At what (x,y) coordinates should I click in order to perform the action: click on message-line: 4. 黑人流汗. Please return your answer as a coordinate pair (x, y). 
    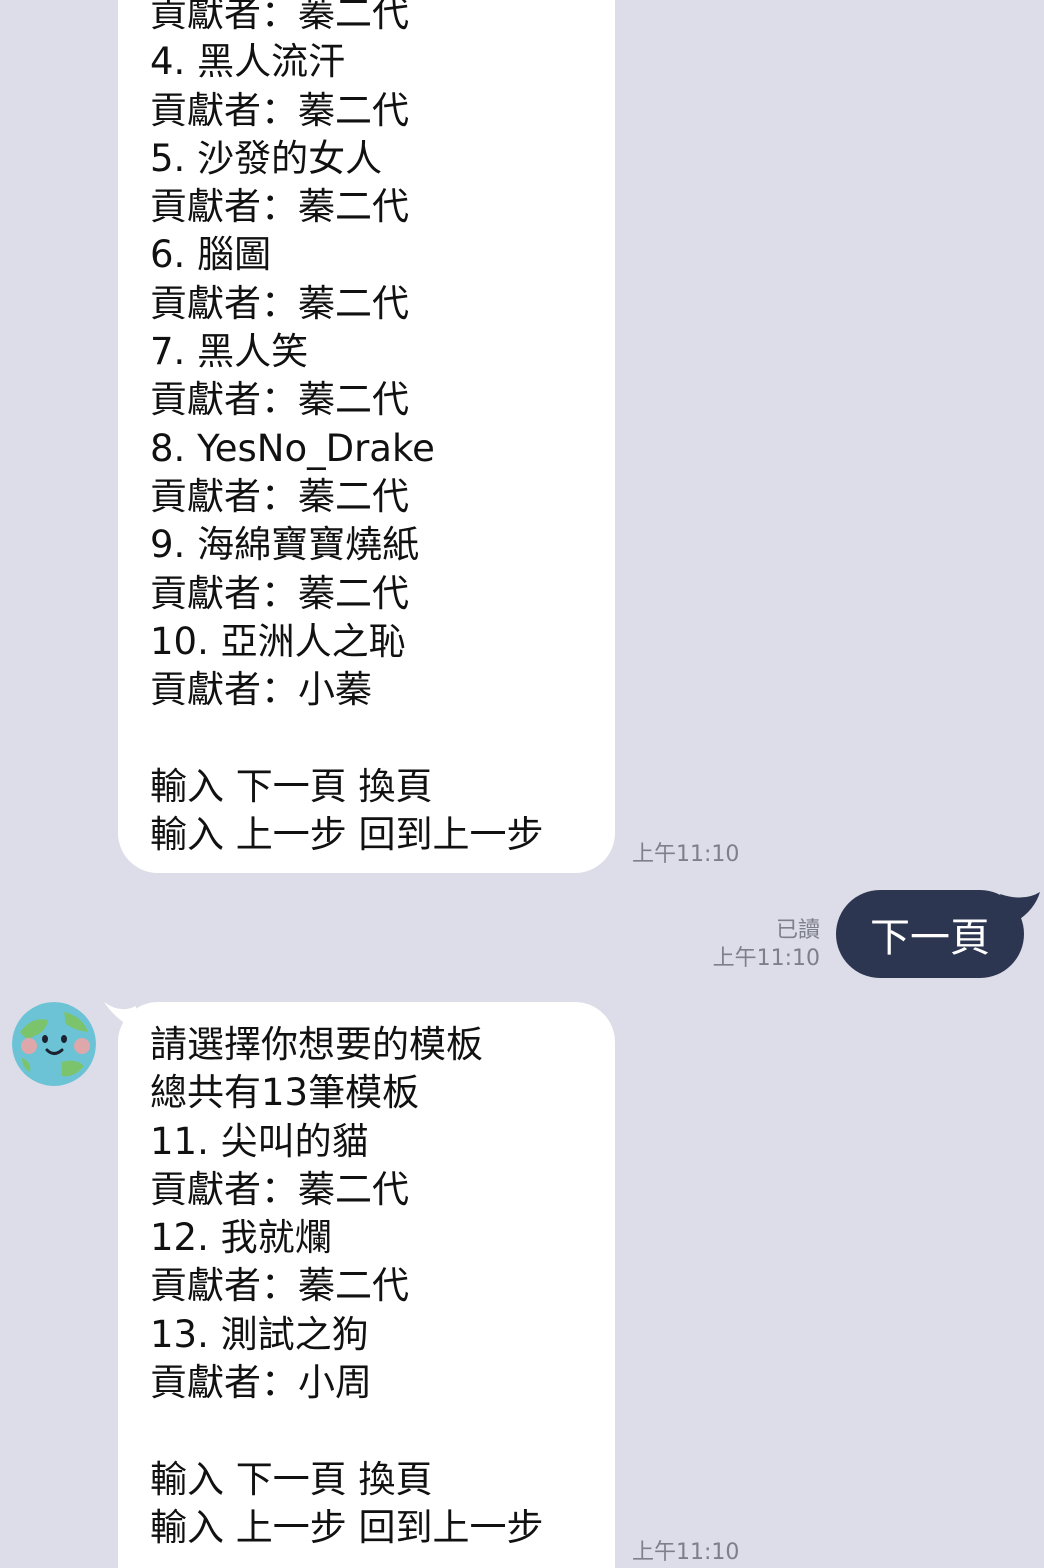
    Looking at the image, I should click on (248, 62).